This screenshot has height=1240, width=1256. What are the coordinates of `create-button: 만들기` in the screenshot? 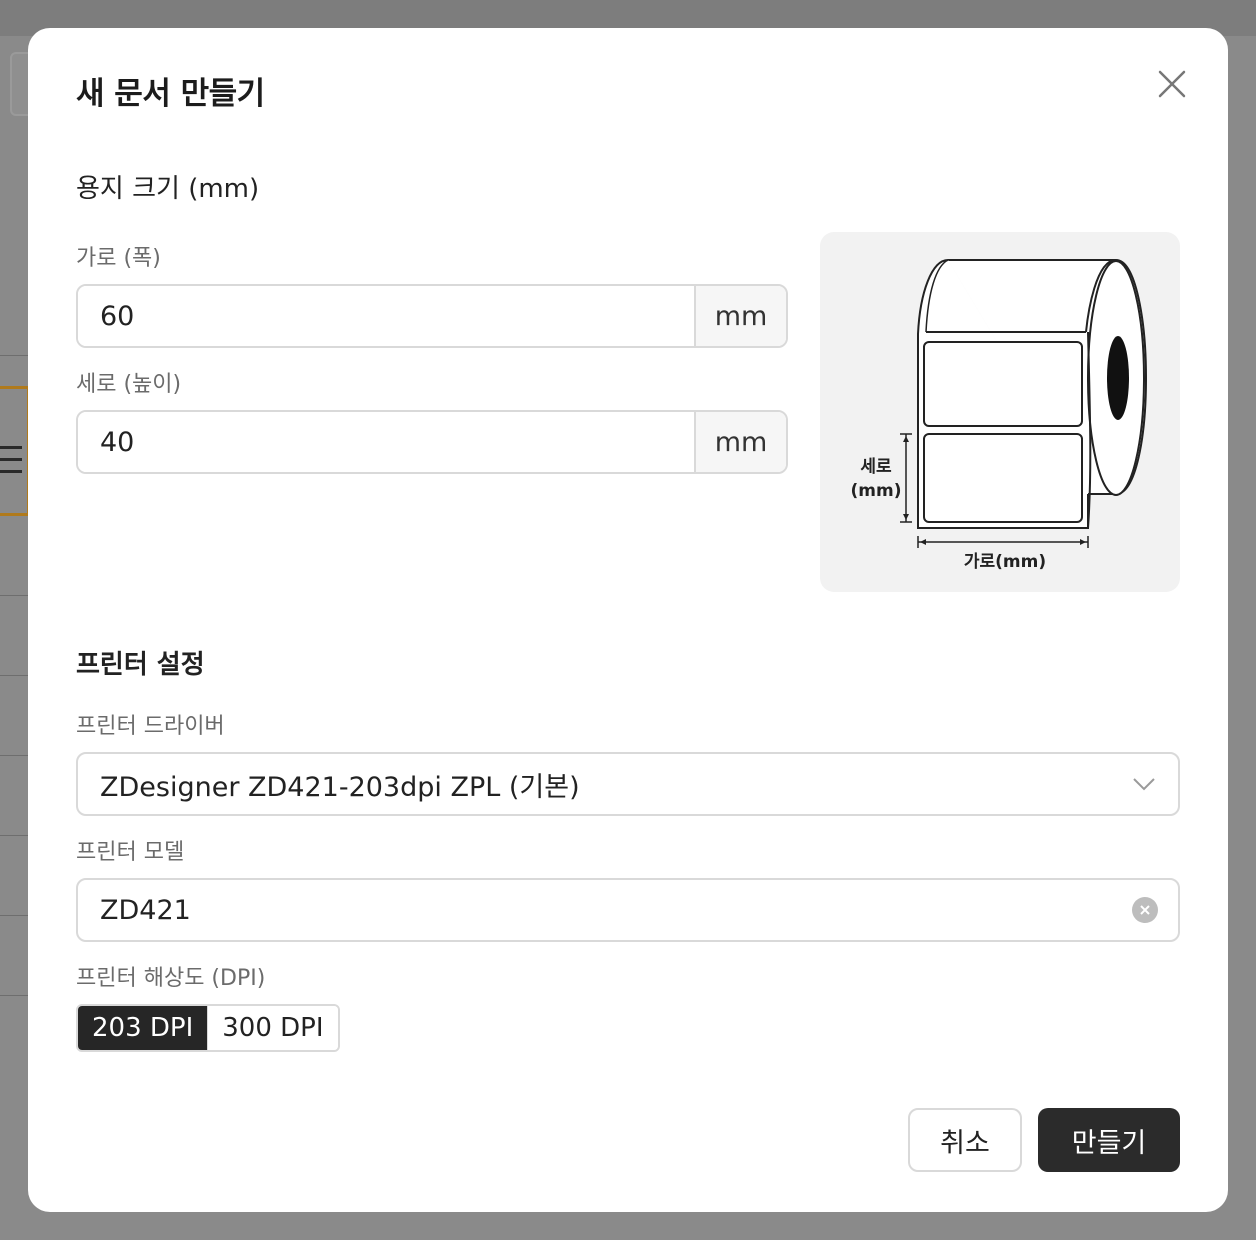 It's located at (1109, 1140).